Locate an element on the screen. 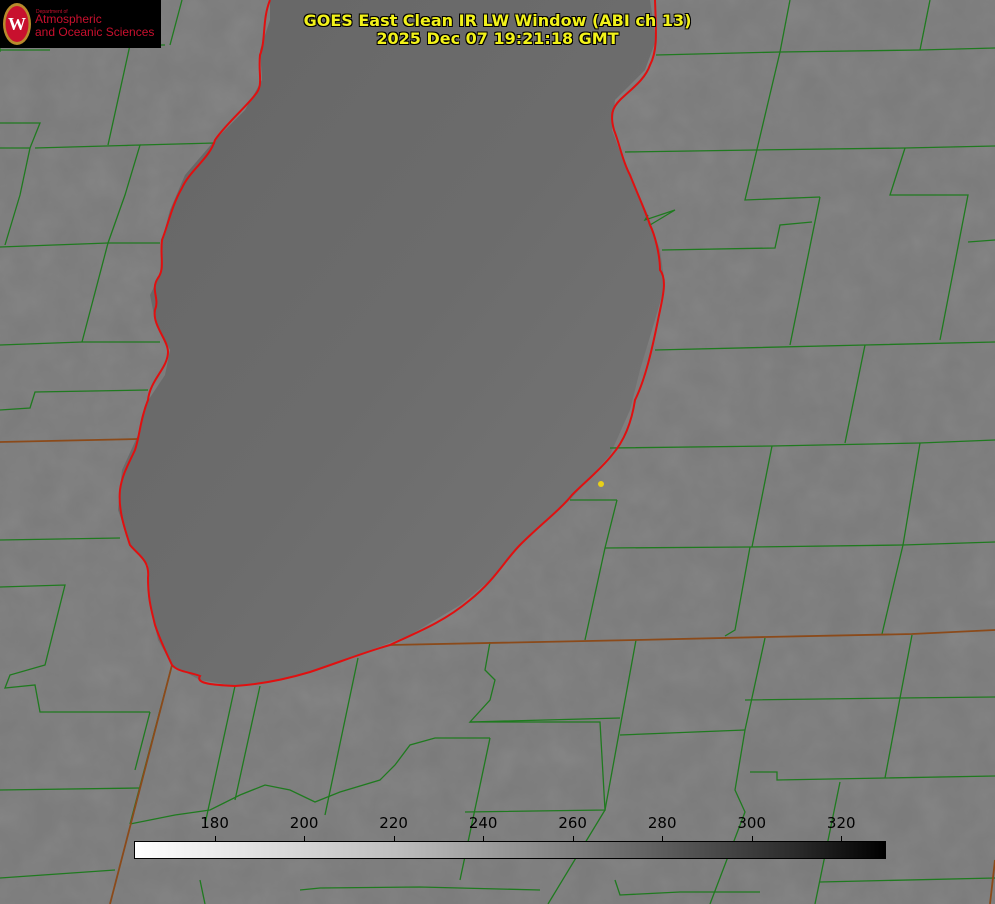 The image size is (995, 904). colorbar-tick-label: 200 is located at coordinates (304, 823).